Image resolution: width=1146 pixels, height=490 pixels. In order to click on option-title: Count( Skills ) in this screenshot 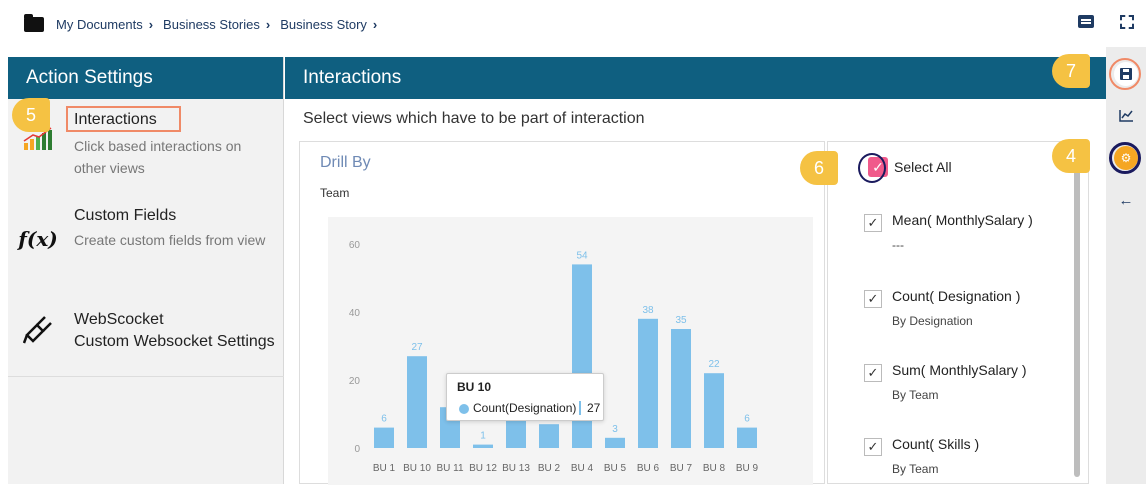, I will do `click(936, 444)`.